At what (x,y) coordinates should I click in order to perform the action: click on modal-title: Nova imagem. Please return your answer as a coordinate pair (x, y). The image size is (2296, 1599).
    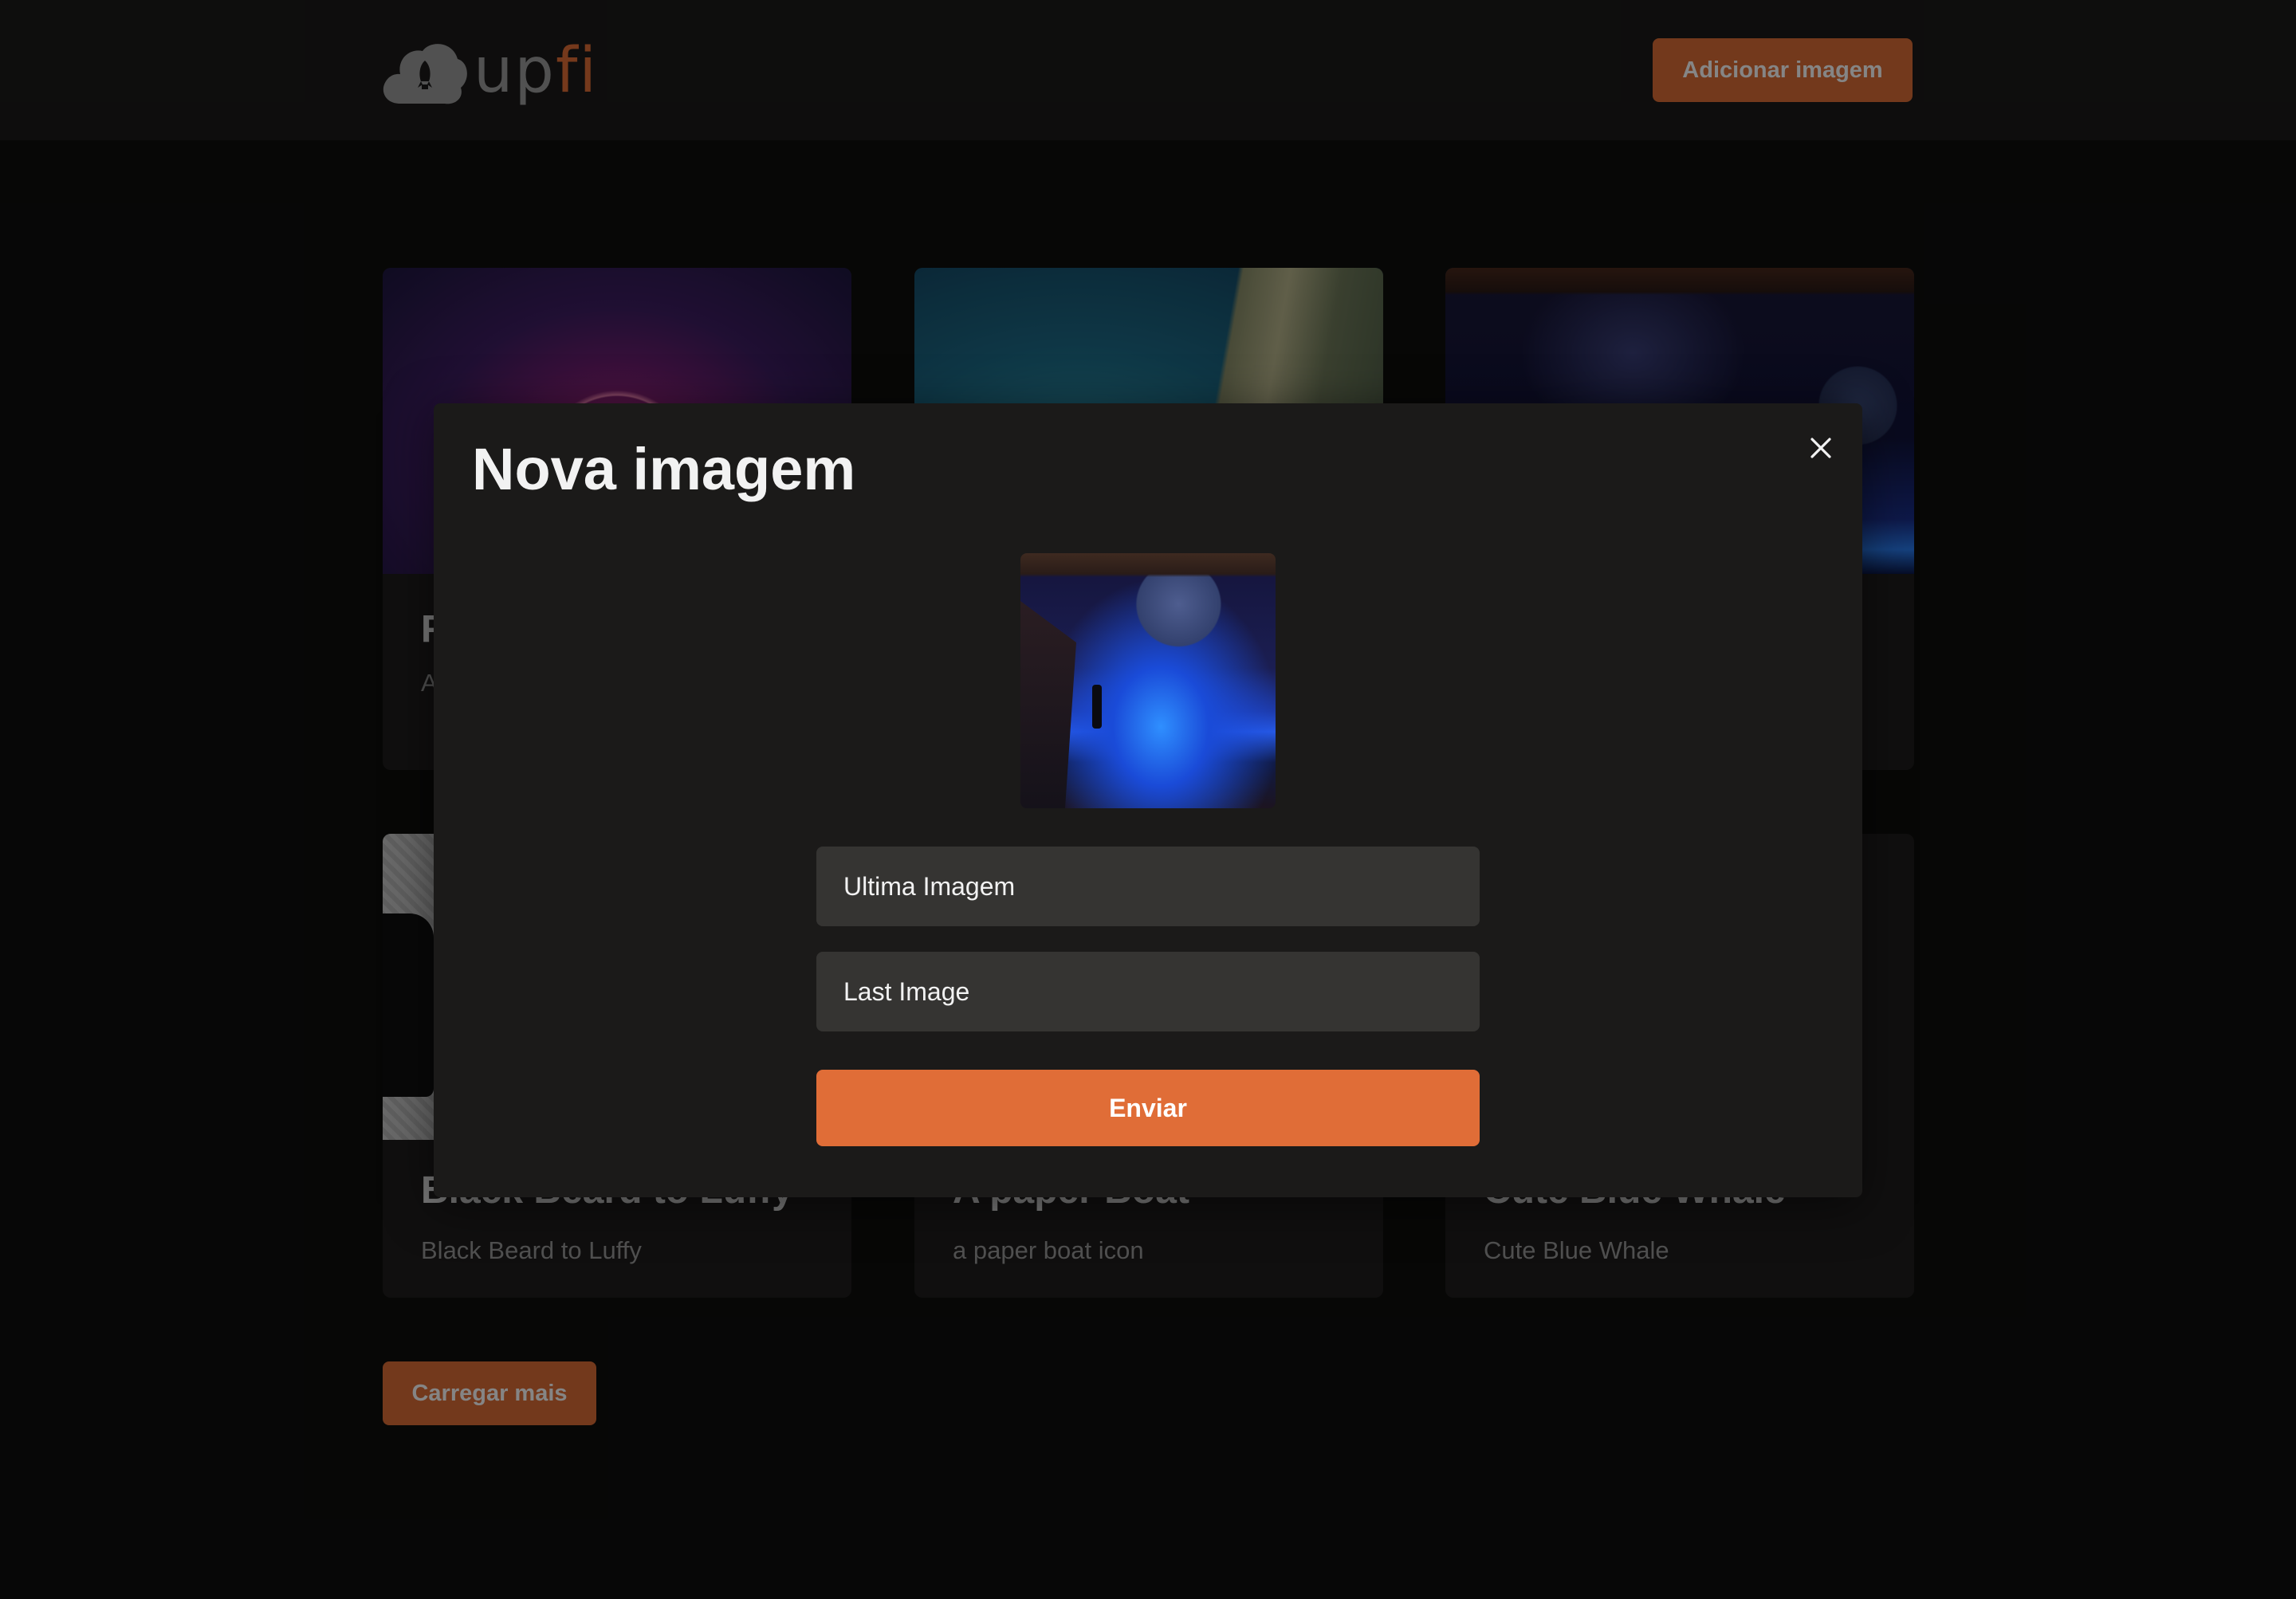
    Looking at the image, I should click on (664, 469).